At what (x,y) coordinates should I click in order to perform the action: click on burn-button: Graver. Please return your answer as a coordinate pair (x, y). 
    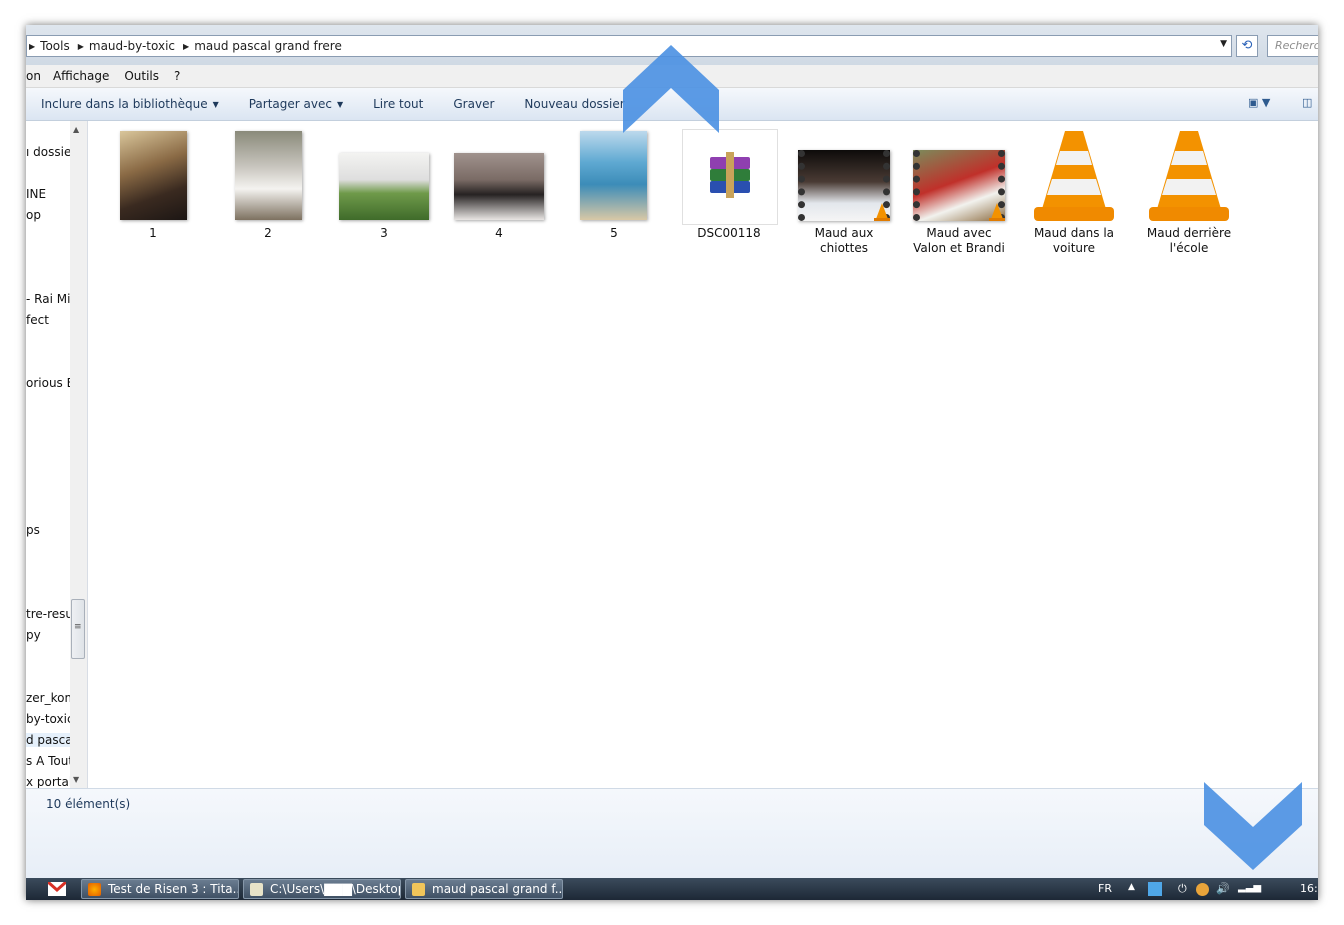
    Looking at the image, I should click on (473, 104).